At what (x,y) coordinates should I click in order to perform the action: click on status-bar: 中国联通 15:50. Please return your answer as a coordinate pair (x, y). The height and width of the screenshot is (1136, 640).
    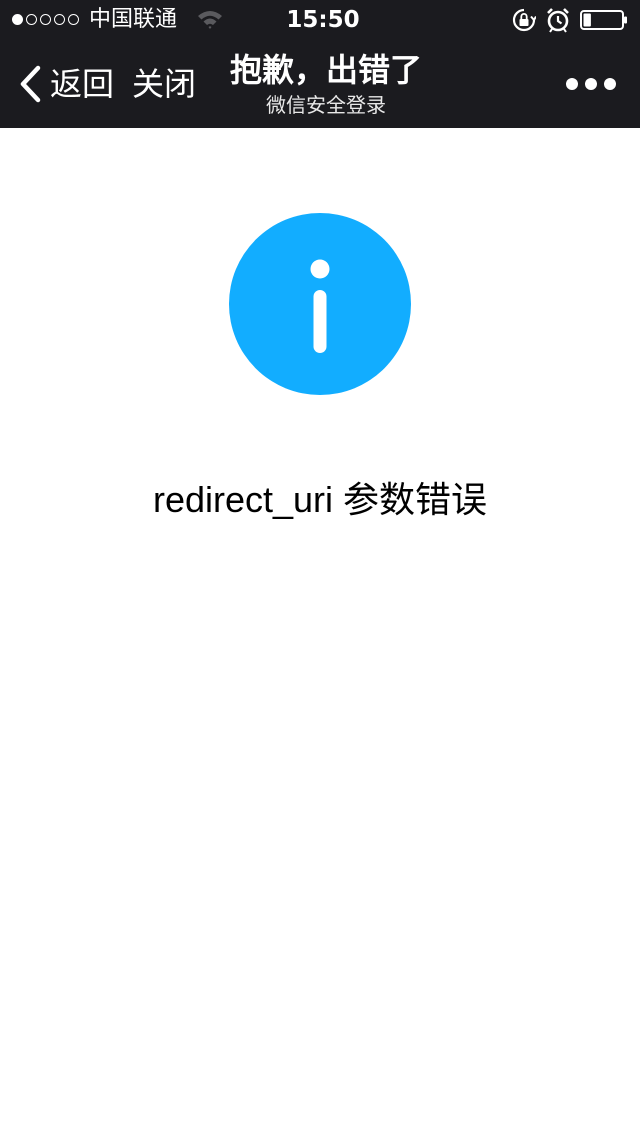
    Looking at the image, I should click on (320, 20).